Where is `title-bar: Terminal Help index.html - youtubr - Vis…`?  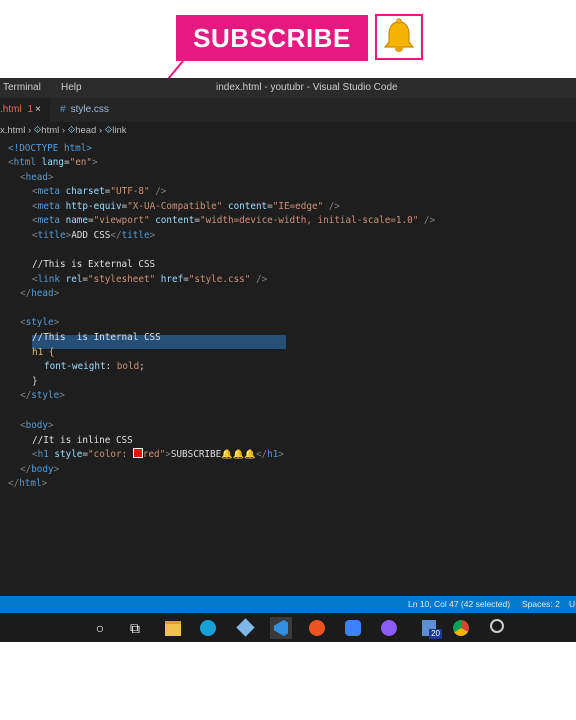
title-bar: Terminal Help index.html - youtubr - Vis… is located at coordinates (288, 88).